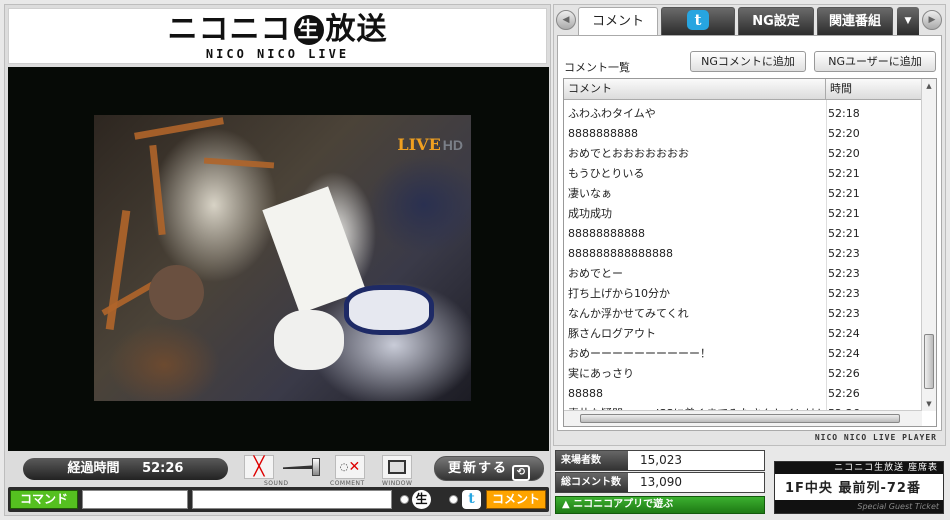 Image resolution: width=950 pixels, height=520 pixels. What do you see at coordinates (44, 499) in the screenshot?
I see `command-button: コマンド` at bounding box center [44, 499].